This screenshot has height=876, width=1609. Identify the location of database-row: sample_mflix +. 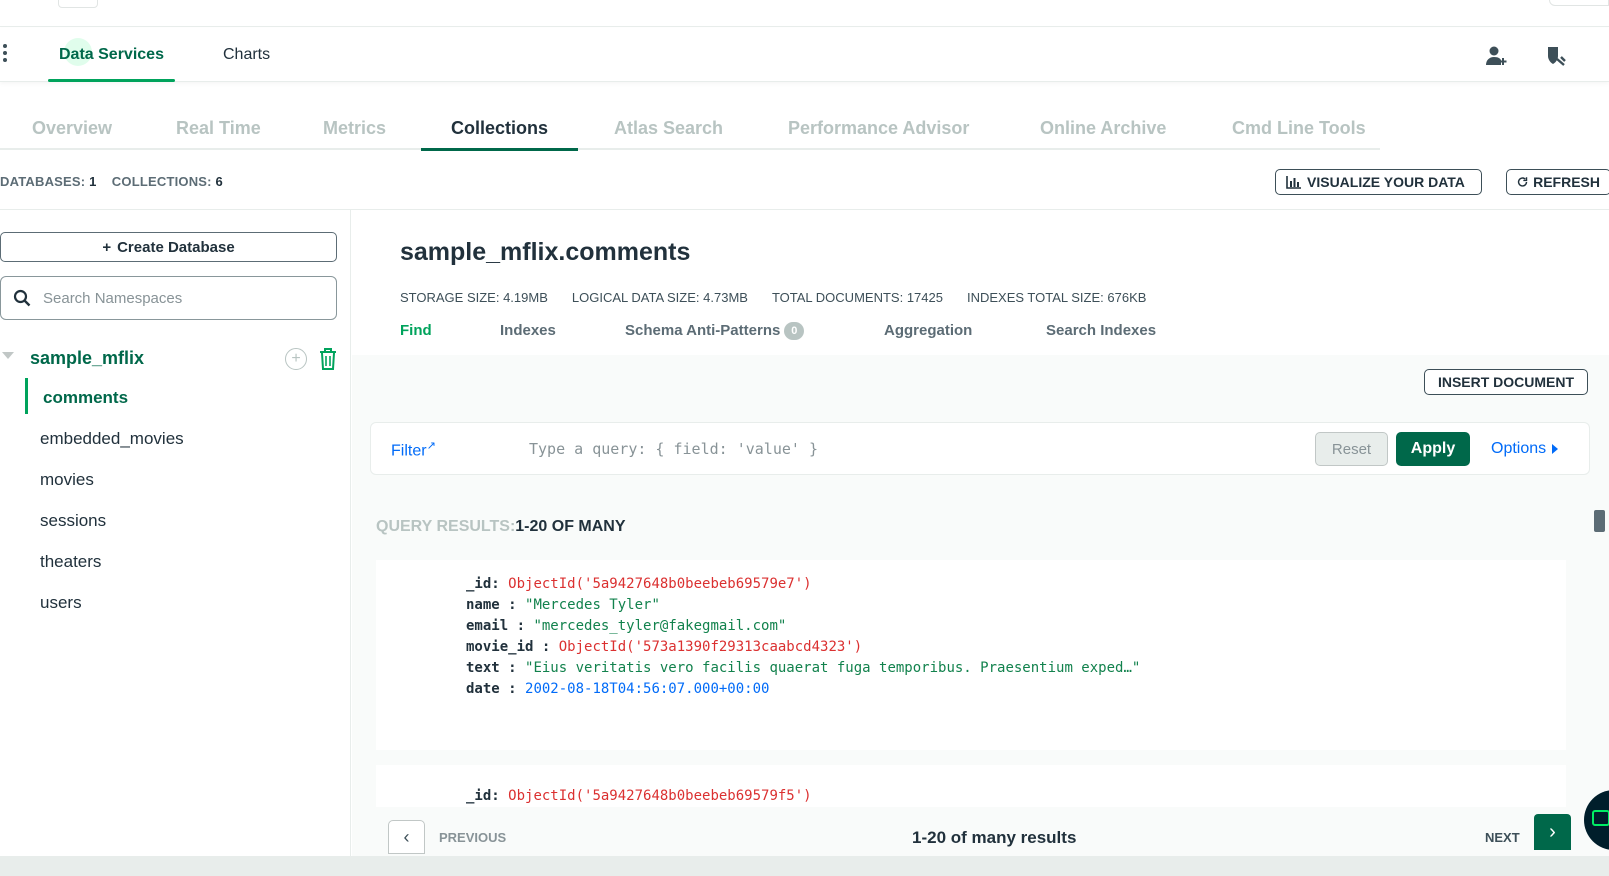
(175, 359).